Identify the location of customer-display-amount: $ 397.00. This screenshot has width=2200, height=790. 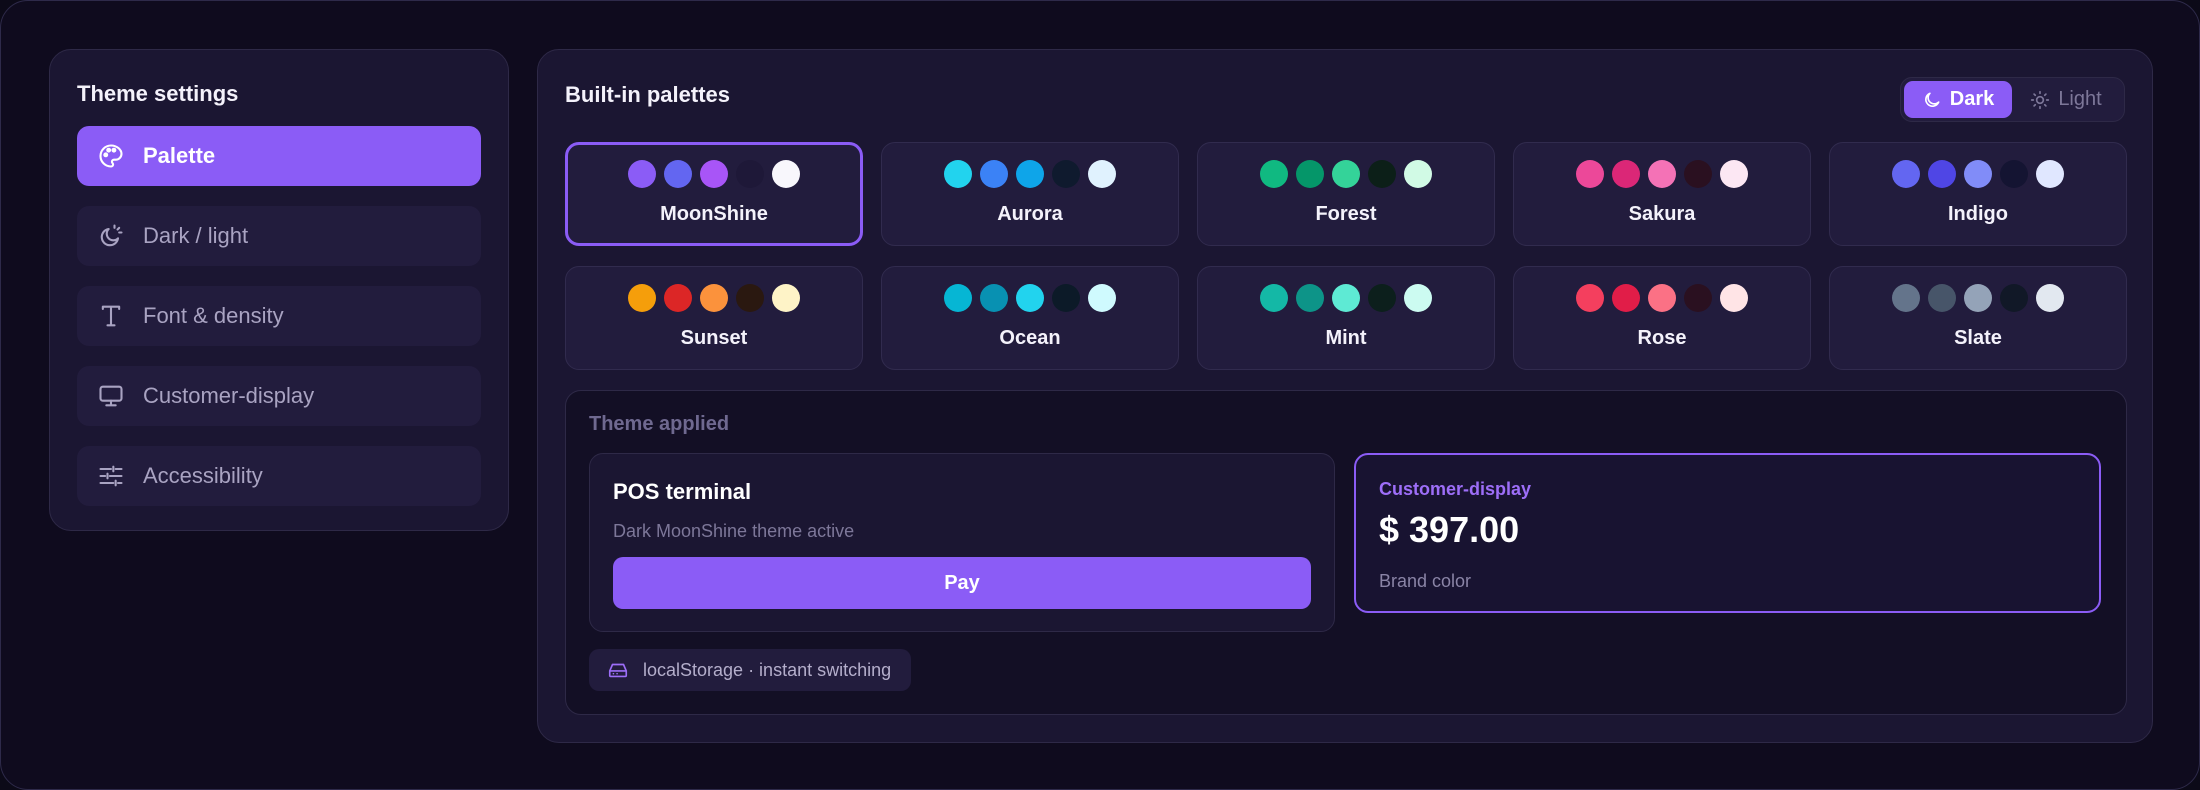
(1449, 529).